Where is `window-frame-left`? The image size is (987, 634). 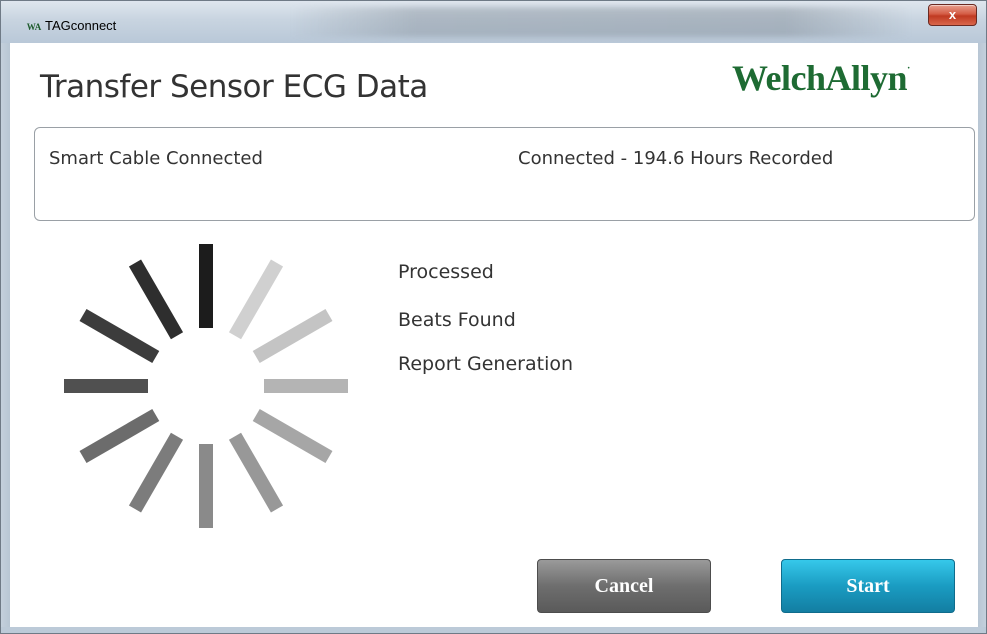
window-frame-left is located at coordinates (5, 338).